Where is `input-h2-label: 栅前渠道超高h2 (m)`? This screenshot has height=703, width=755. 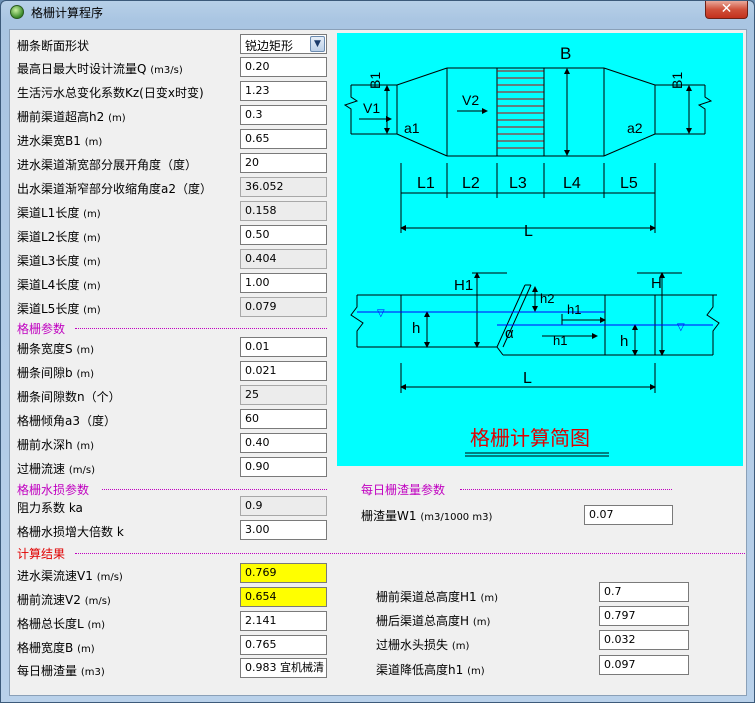
input-h2-label: 栅前渠道超高h2 (m) is located at coordinates (71, 116).